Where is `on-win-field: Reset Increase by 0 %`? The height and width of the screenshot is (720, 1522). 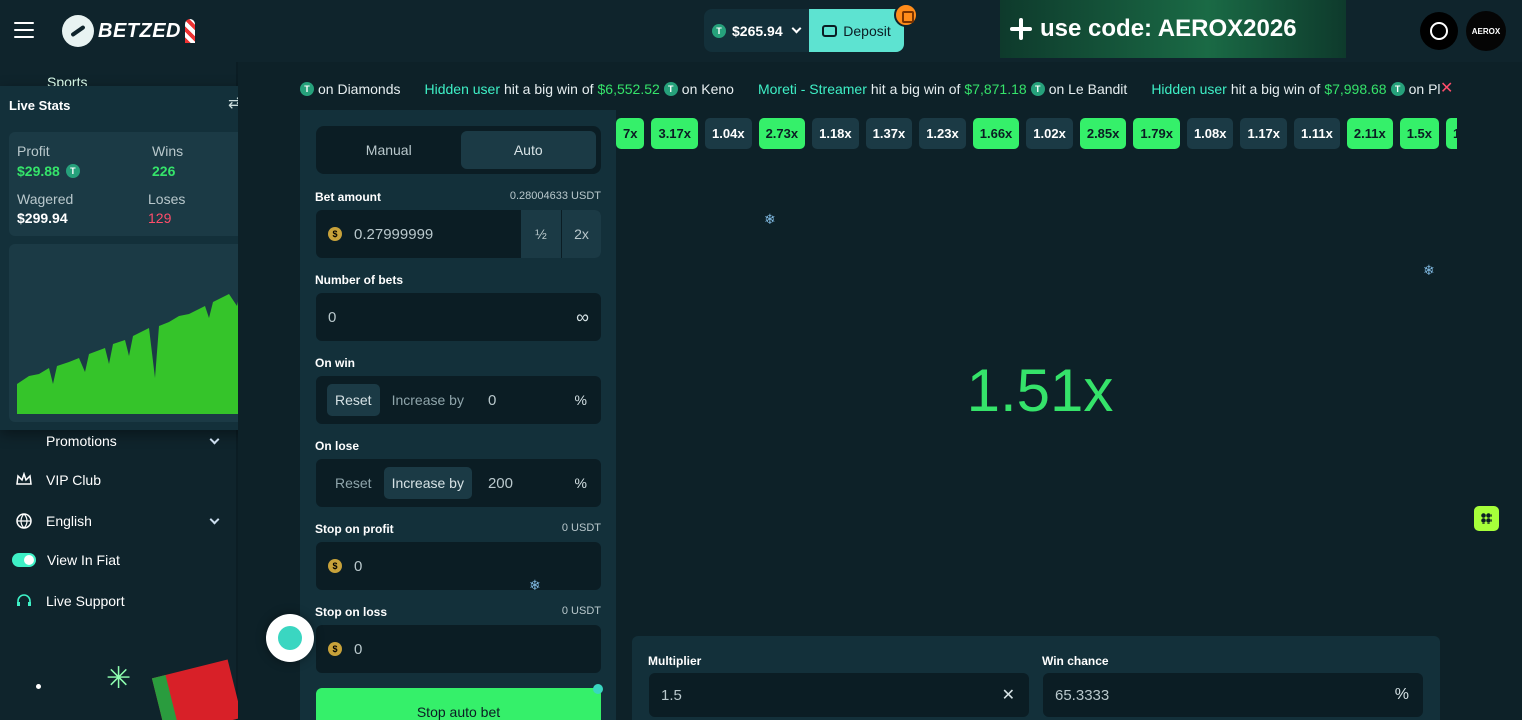
on-win-field: Reset Increase by 0 % is located at coordinates (458, 400).